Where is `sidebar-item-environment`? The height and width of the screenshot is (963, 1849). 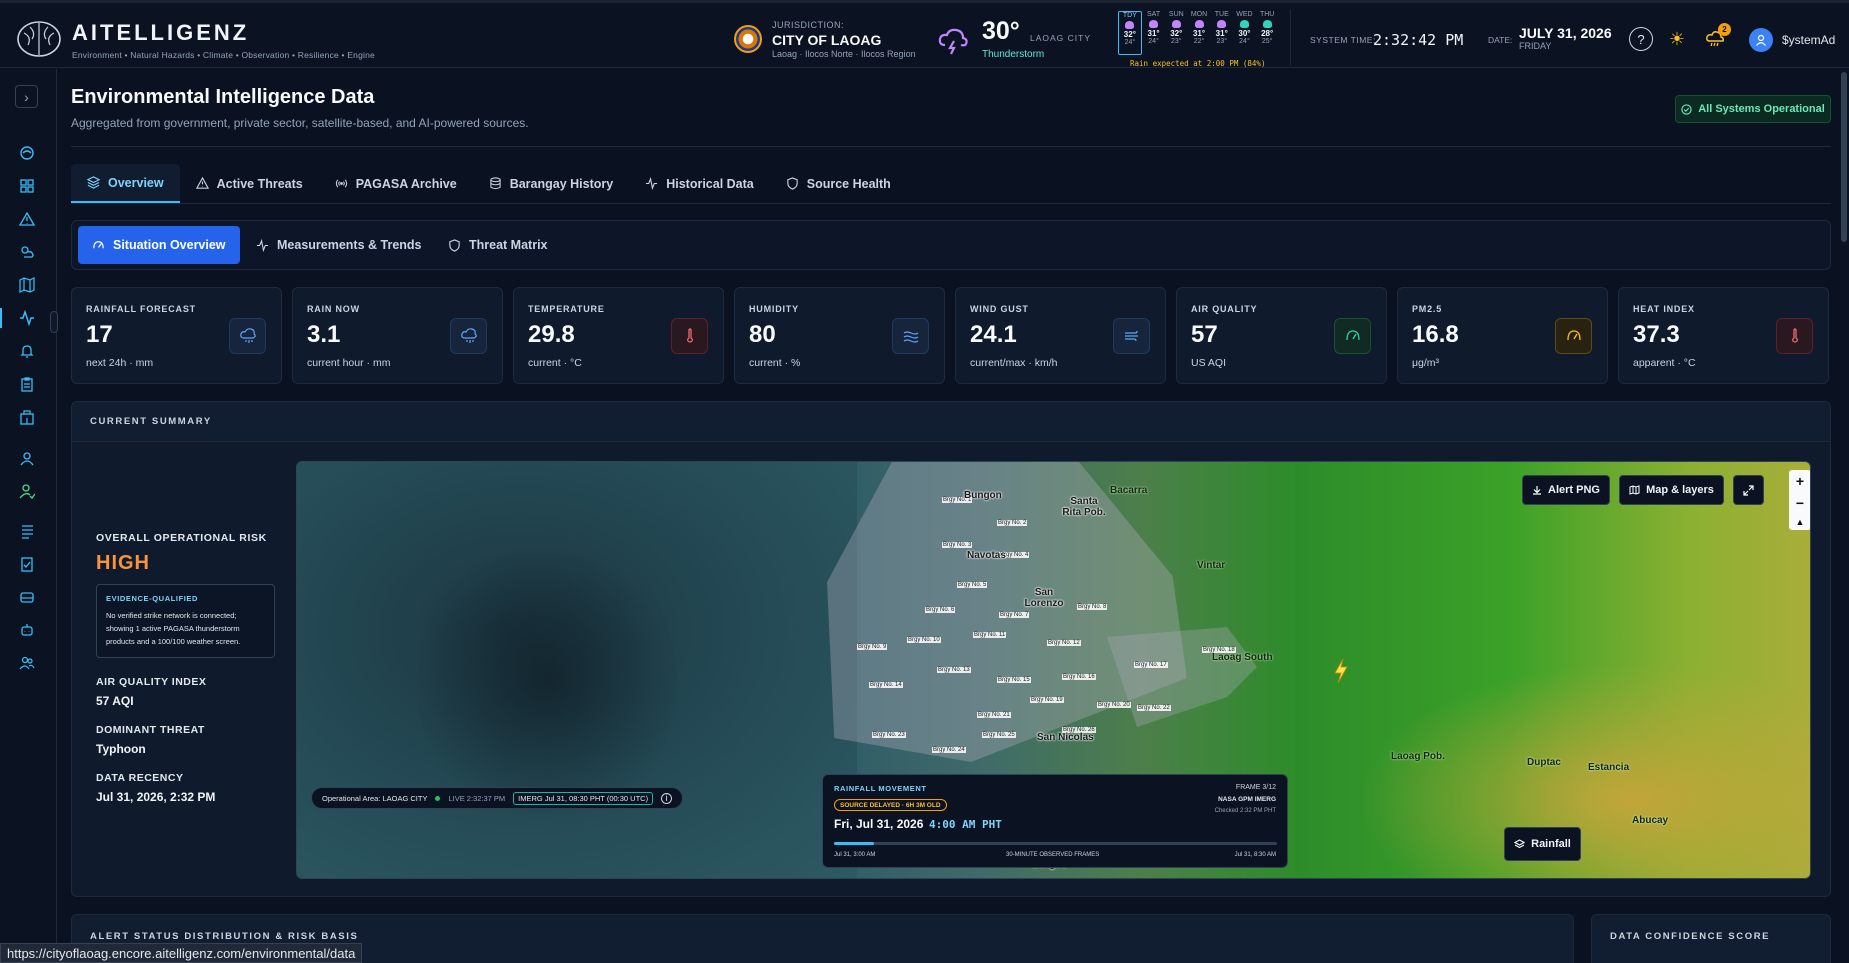
sidebar-item-environment is located at coordinates (27, 153).